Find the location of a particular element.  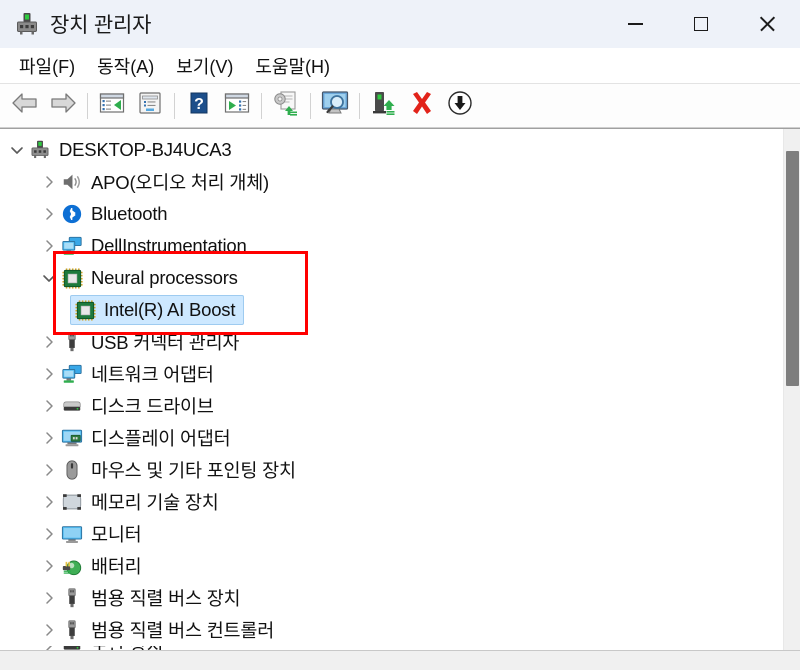

mouse-icon is located at coordinates (72, 470).